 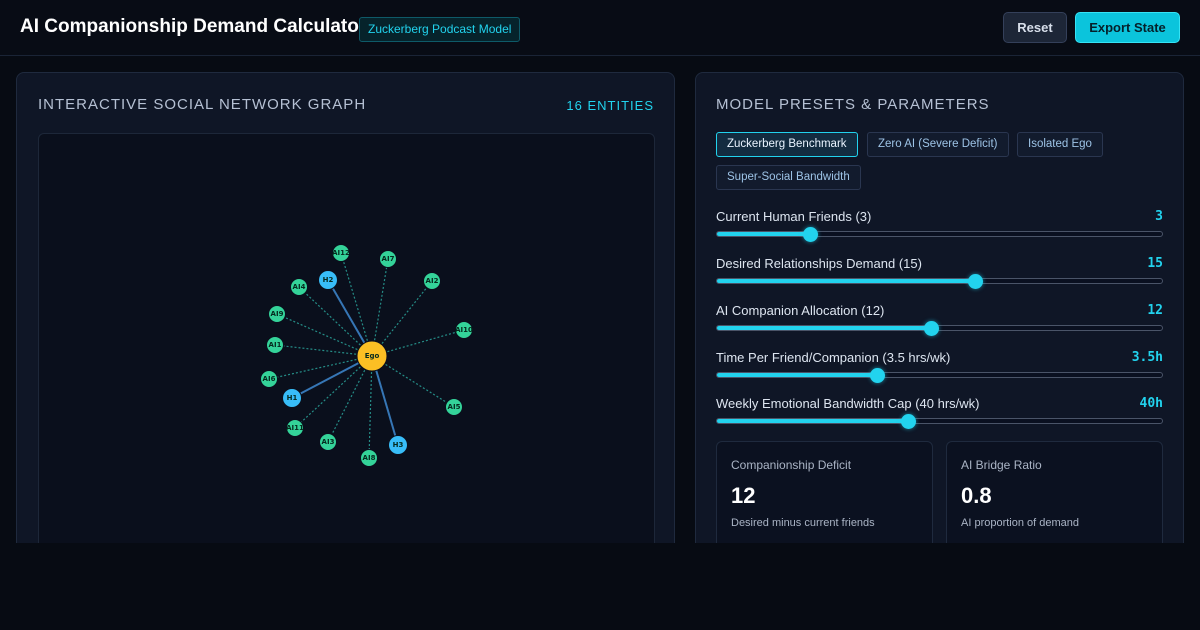 I want to click on node-ai8: AI8, so click(x=369, y=458).